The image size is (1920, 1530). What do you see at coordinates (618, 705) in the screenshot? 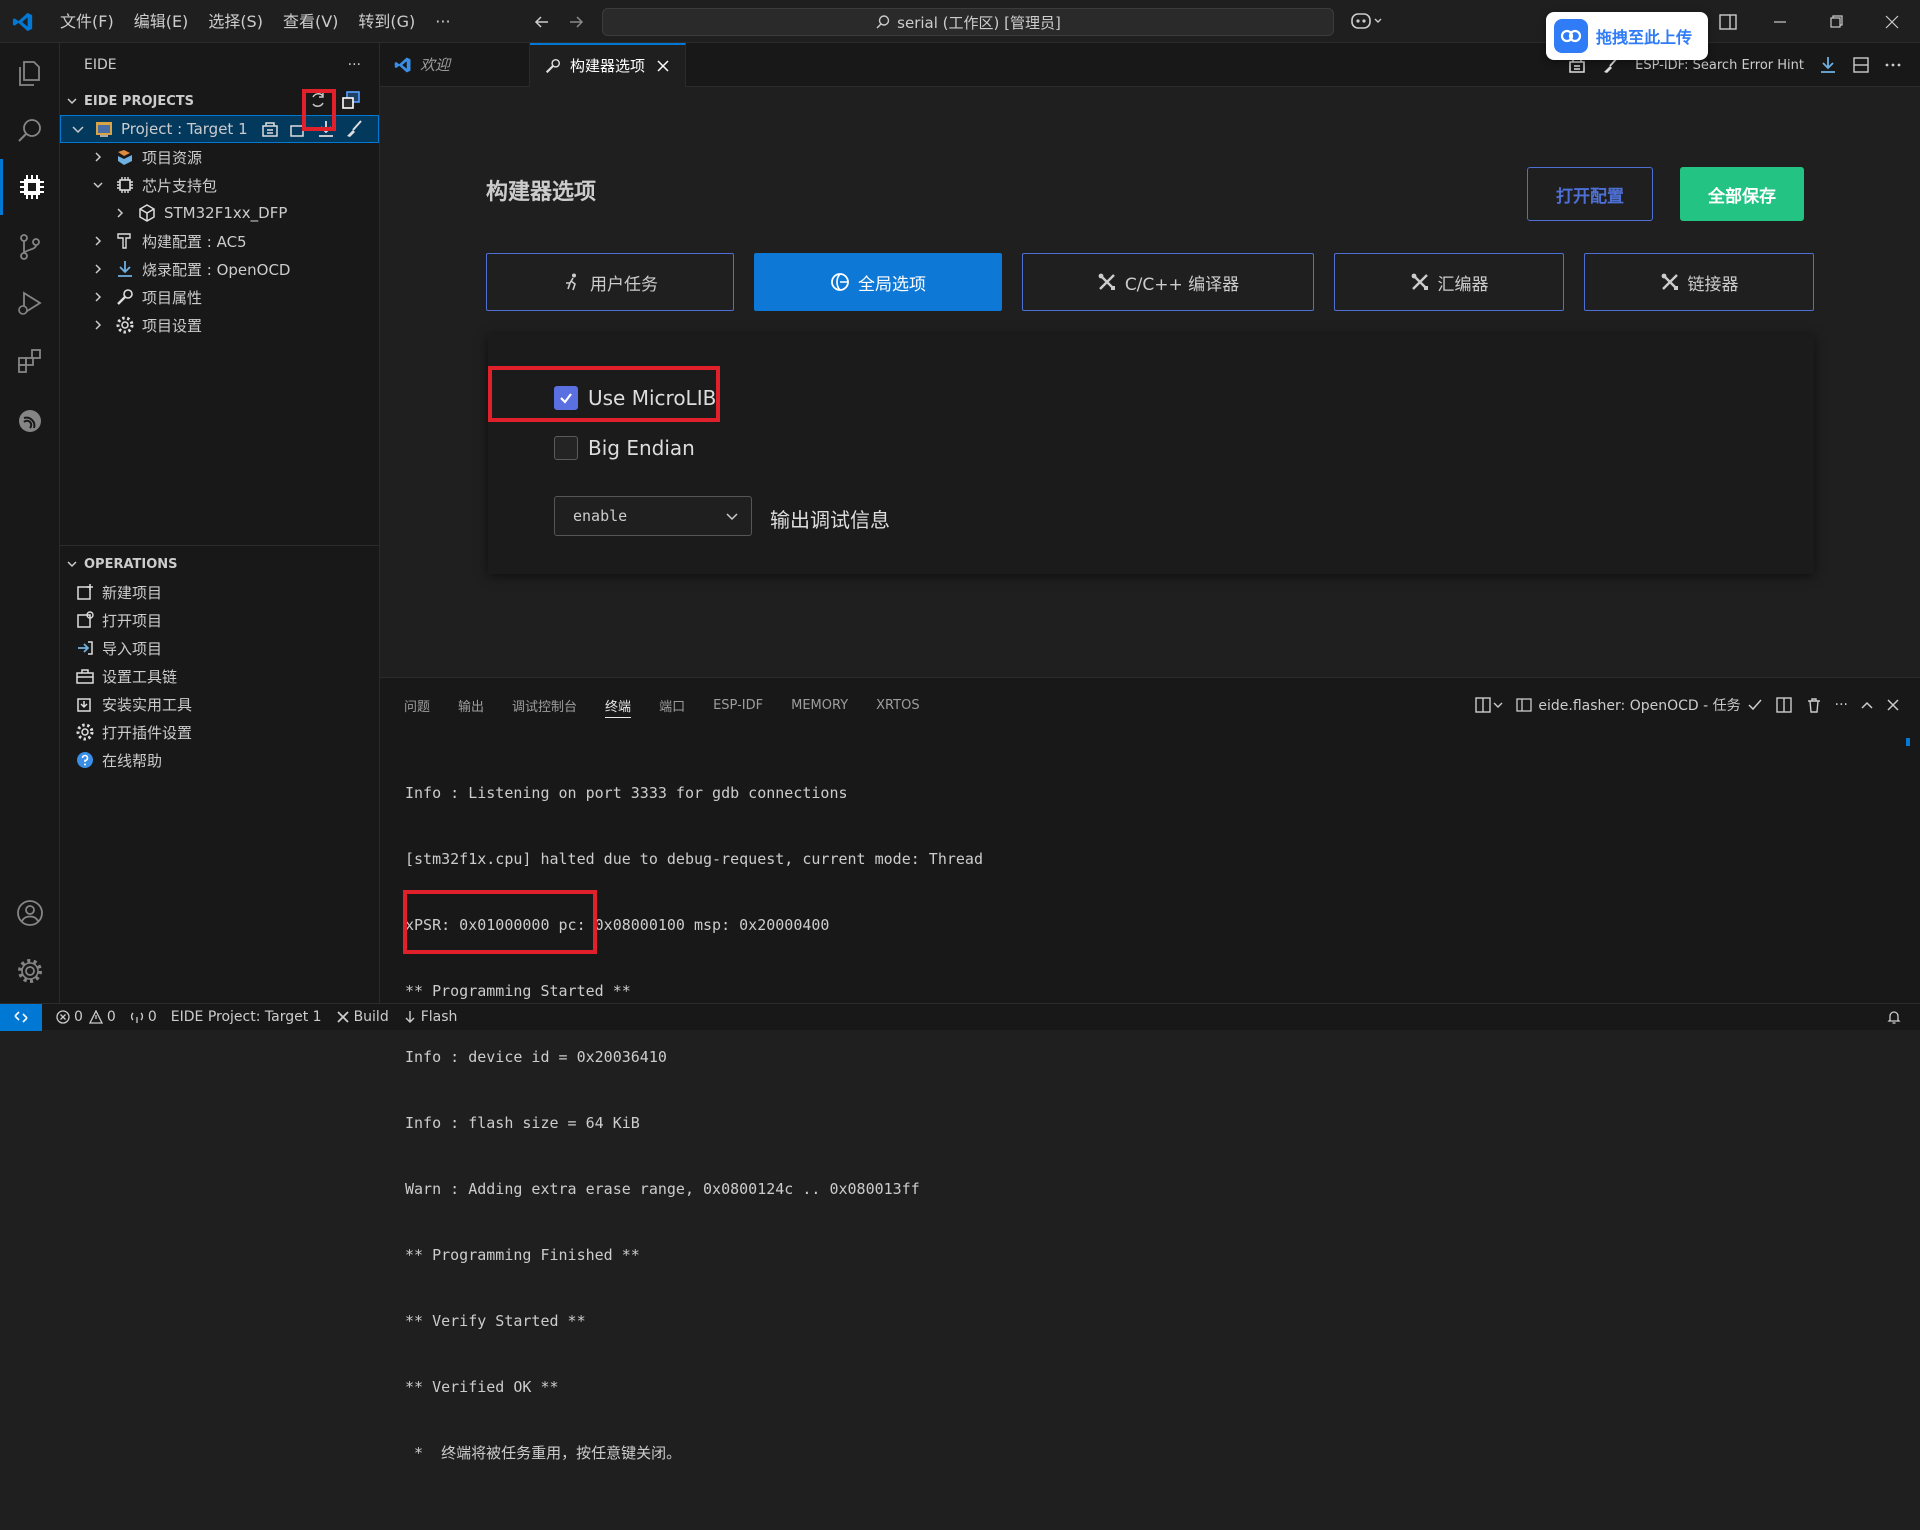
I see `panel-tab-terminal: 终端` at bounding box center [618, 705].